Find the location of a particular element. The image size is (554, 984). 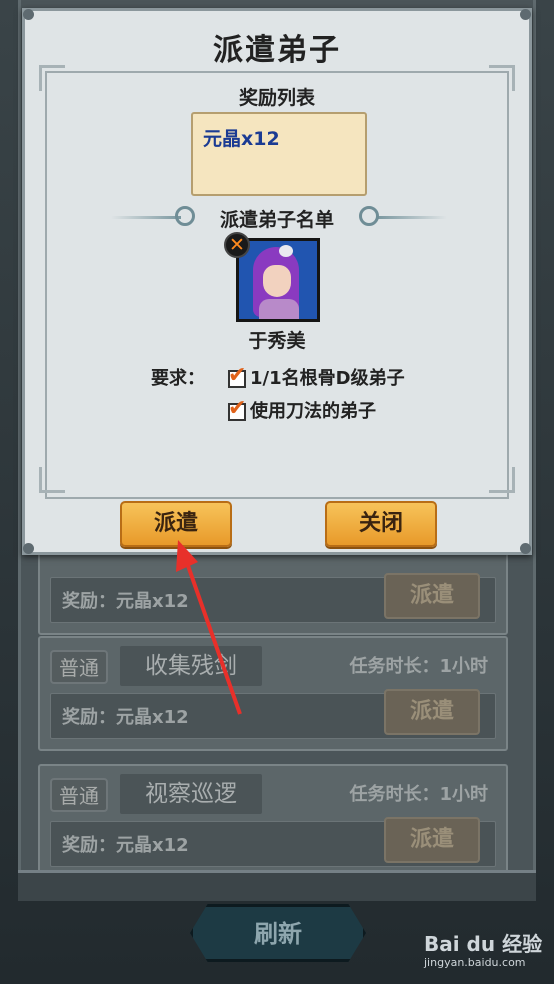

portrait-hair-ornament is located at coordinates (286, 251).